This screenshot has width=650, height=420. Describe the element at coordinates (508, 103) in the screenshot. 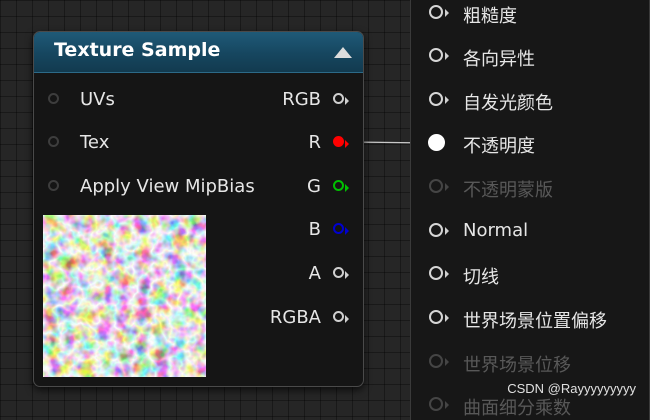

I see `pin-label: 自发光颜色` at that location.